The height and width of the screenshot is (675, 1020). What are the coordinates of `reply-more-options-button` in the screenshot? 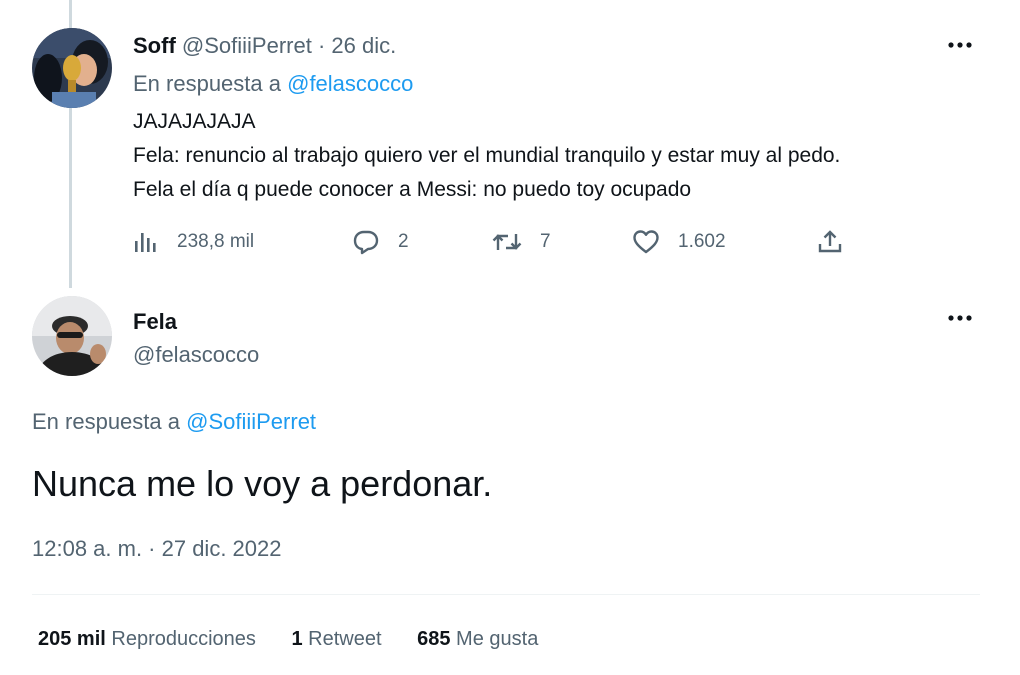 It's located at (960, 45).